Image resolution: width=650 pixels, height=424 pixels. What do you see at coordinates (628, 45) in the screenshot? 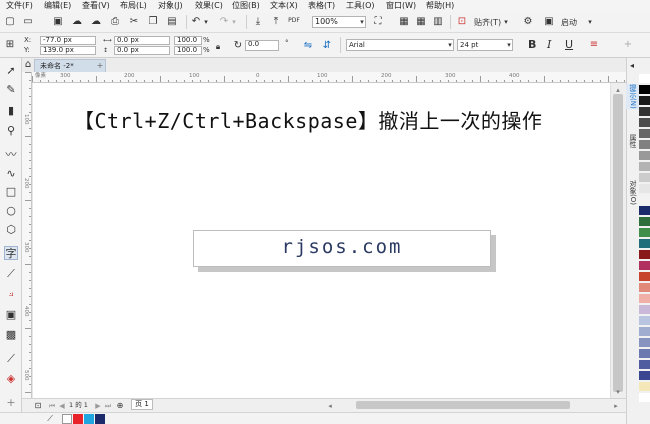
I see `add-icon: +` at bounding box center [628, 45].